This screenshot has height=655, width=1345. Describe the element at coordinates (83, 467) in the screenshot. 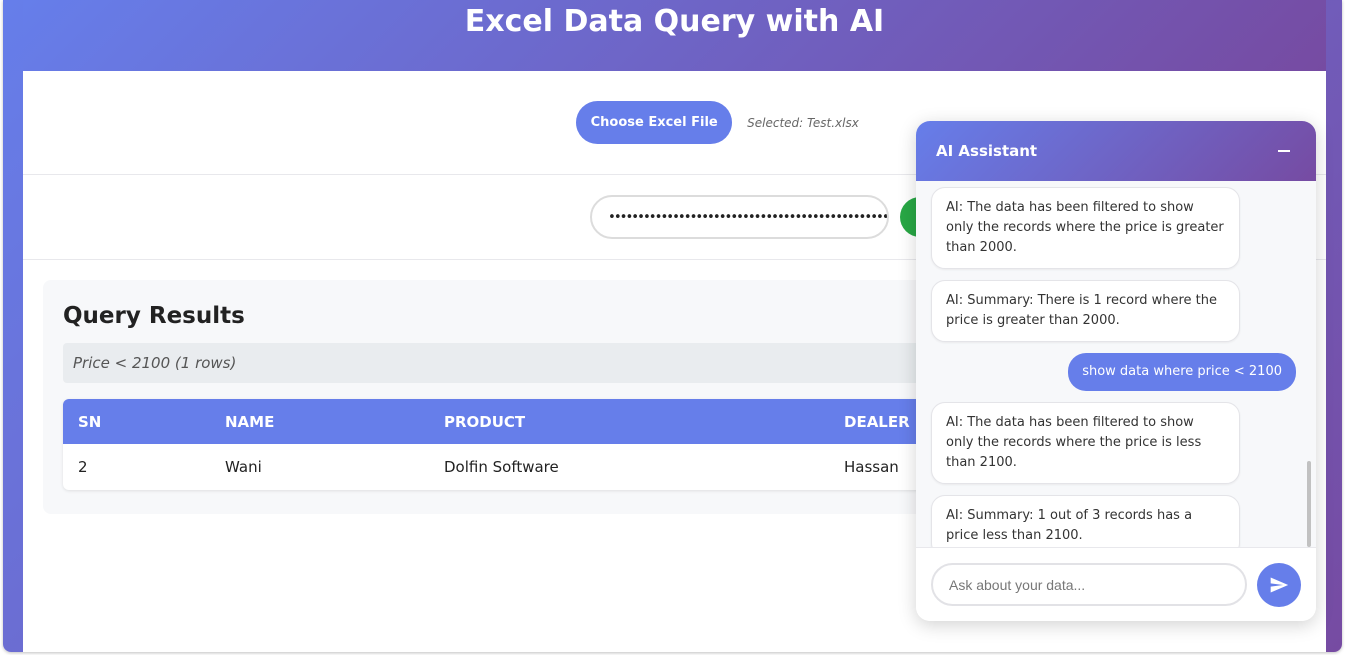

I see `cell-sn: 2` at that location.